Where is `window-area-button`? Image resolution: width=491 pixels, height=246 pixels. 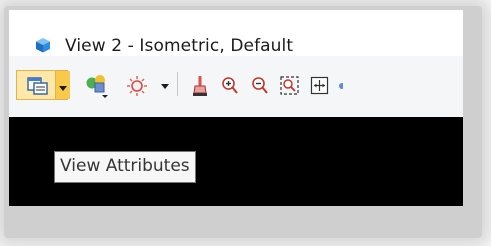 window-area-button is located at coordinates (290, 86).